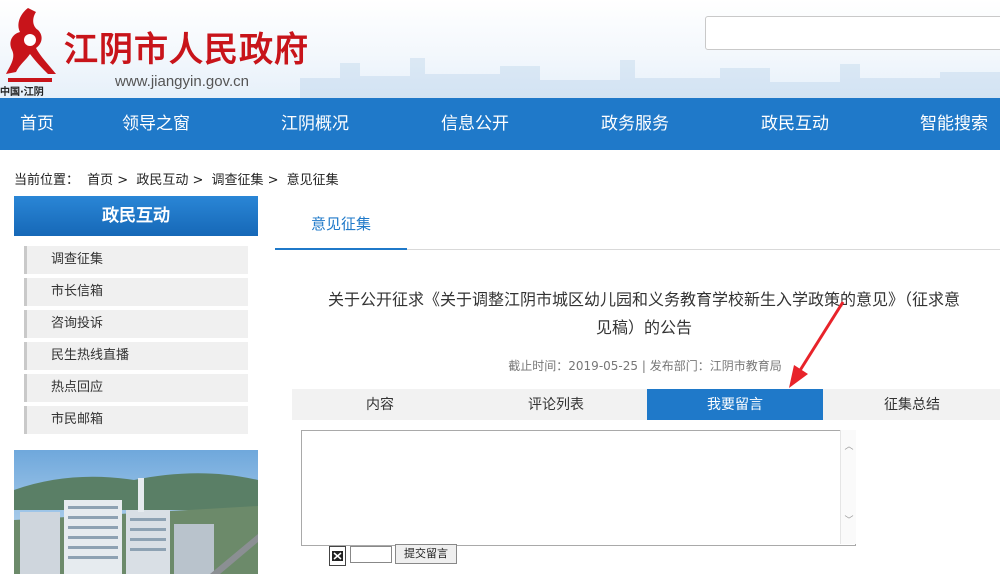 The height and width of the screenshot is (574, 1000). Describe the element at coordinates (578, 488) in the screenshot. I see `comment-textarea` at that location.